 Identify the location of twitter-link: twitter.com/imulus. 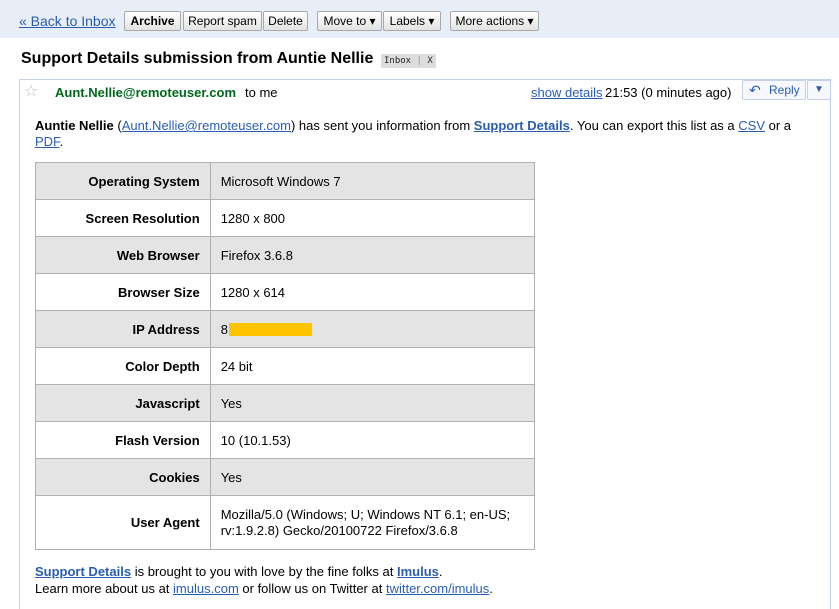
(437, 588).